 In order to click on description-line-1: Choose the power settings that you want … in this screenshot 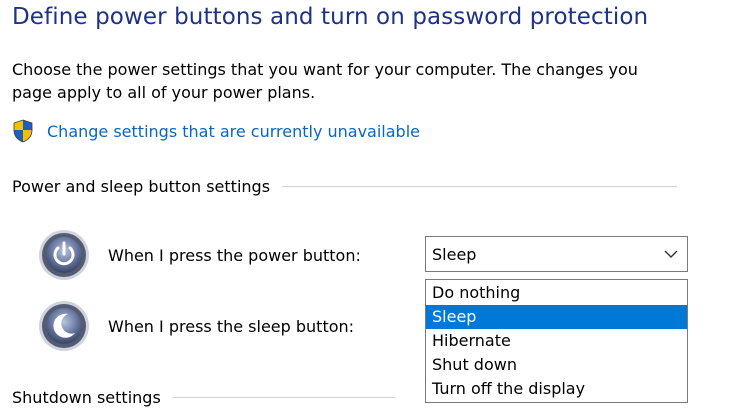, I will do `click(325, 69)`.